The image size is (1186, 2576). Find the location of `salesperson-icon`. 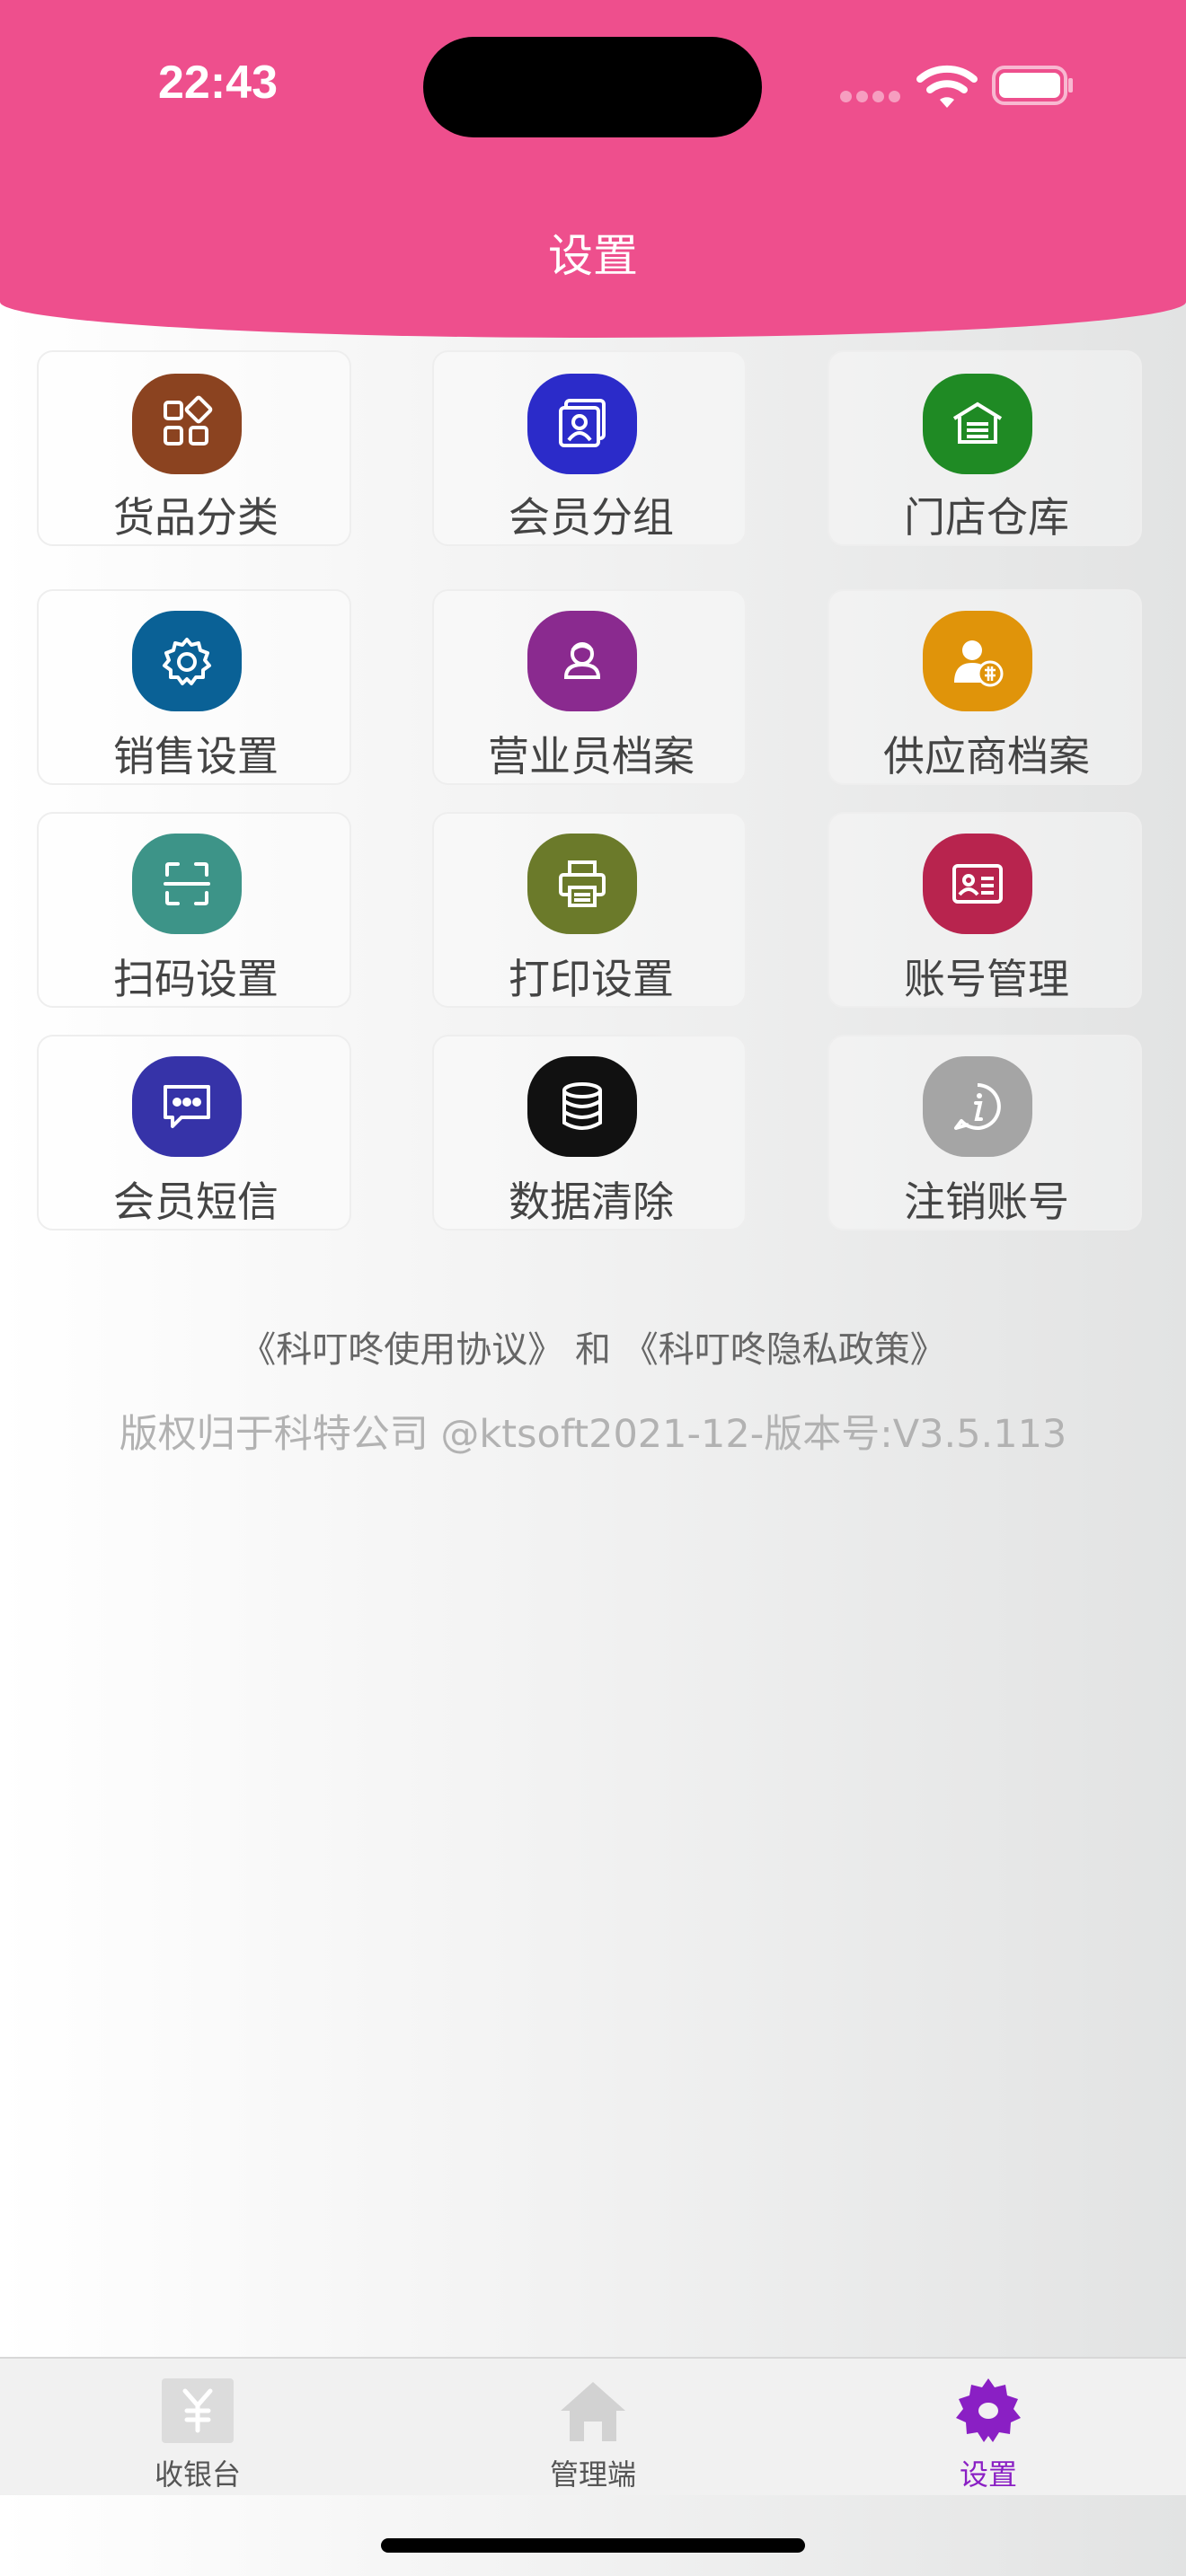

salesperson-icon is located at coordinates (582, 661).